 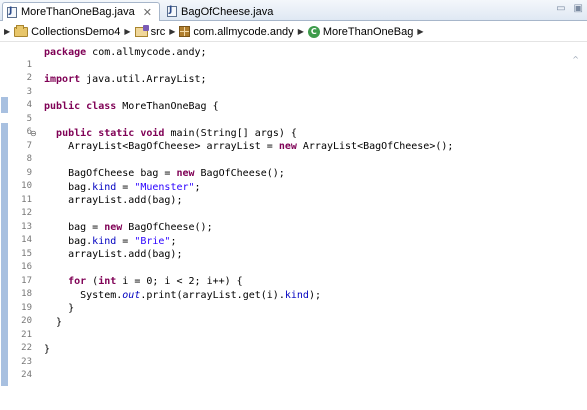 What do you see at coordinates (149, 31) in the screenshot?
I see `breadcrumb-src: src` at bounding box center [149, 31].